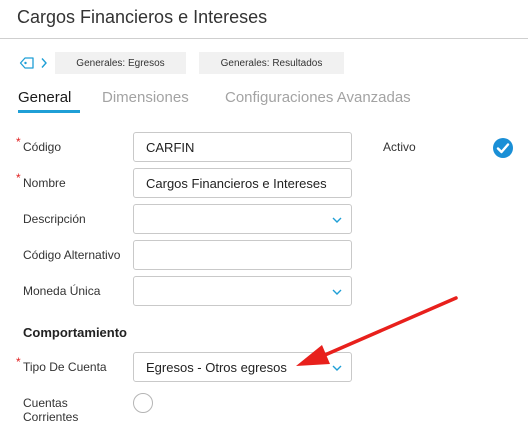  Describe the element at coordinates (44, 97) in the screenshot. I see `tab-general: General` at that location.